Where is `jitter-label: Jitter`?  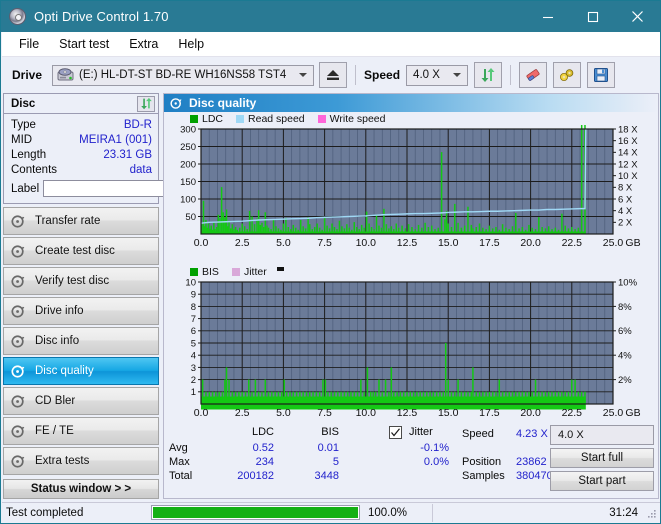
jitter-label: Jitter is located at coordinates (421, 432).